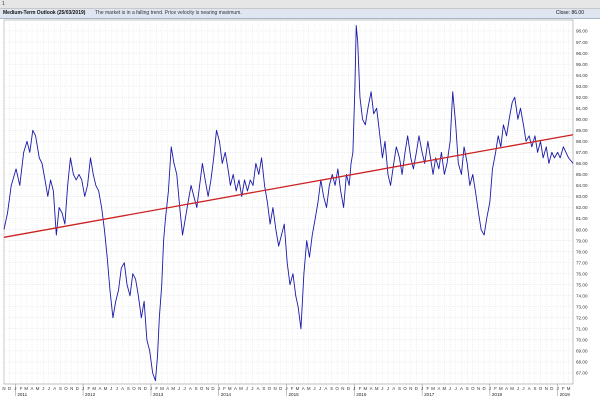 This screenshot has height=400, width=600. I want to click on y-tick-label: 78.00, so click(582, 251).